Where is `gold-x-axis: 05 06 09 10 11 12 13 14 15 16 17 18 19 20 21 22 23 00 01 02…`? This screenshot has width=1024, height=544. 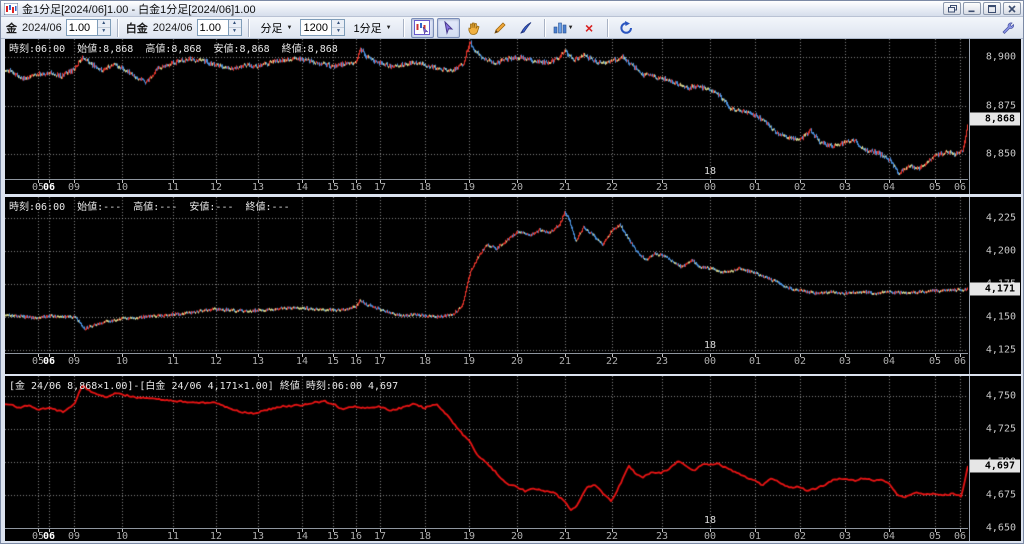 gold-x-axis: 05 06 09 10 11 12 13 14 15 16 17 18 19 20 21 22 23 00 01 02… is located at coordinates (486, 186).